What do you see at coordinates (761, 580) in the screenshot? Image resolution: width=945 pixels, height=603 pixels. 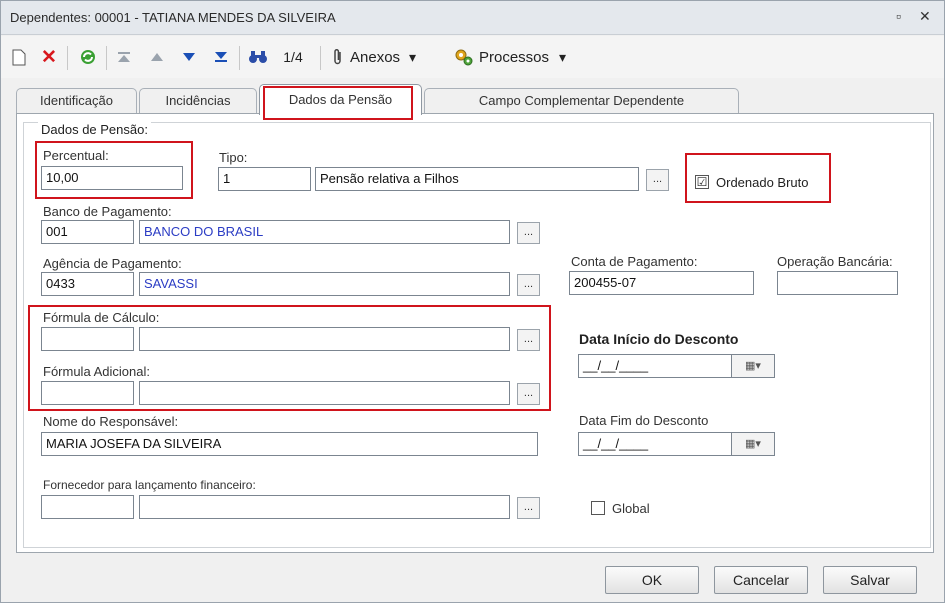 I see `cancel-button: Cancelar` at bounding box center [761, 580].